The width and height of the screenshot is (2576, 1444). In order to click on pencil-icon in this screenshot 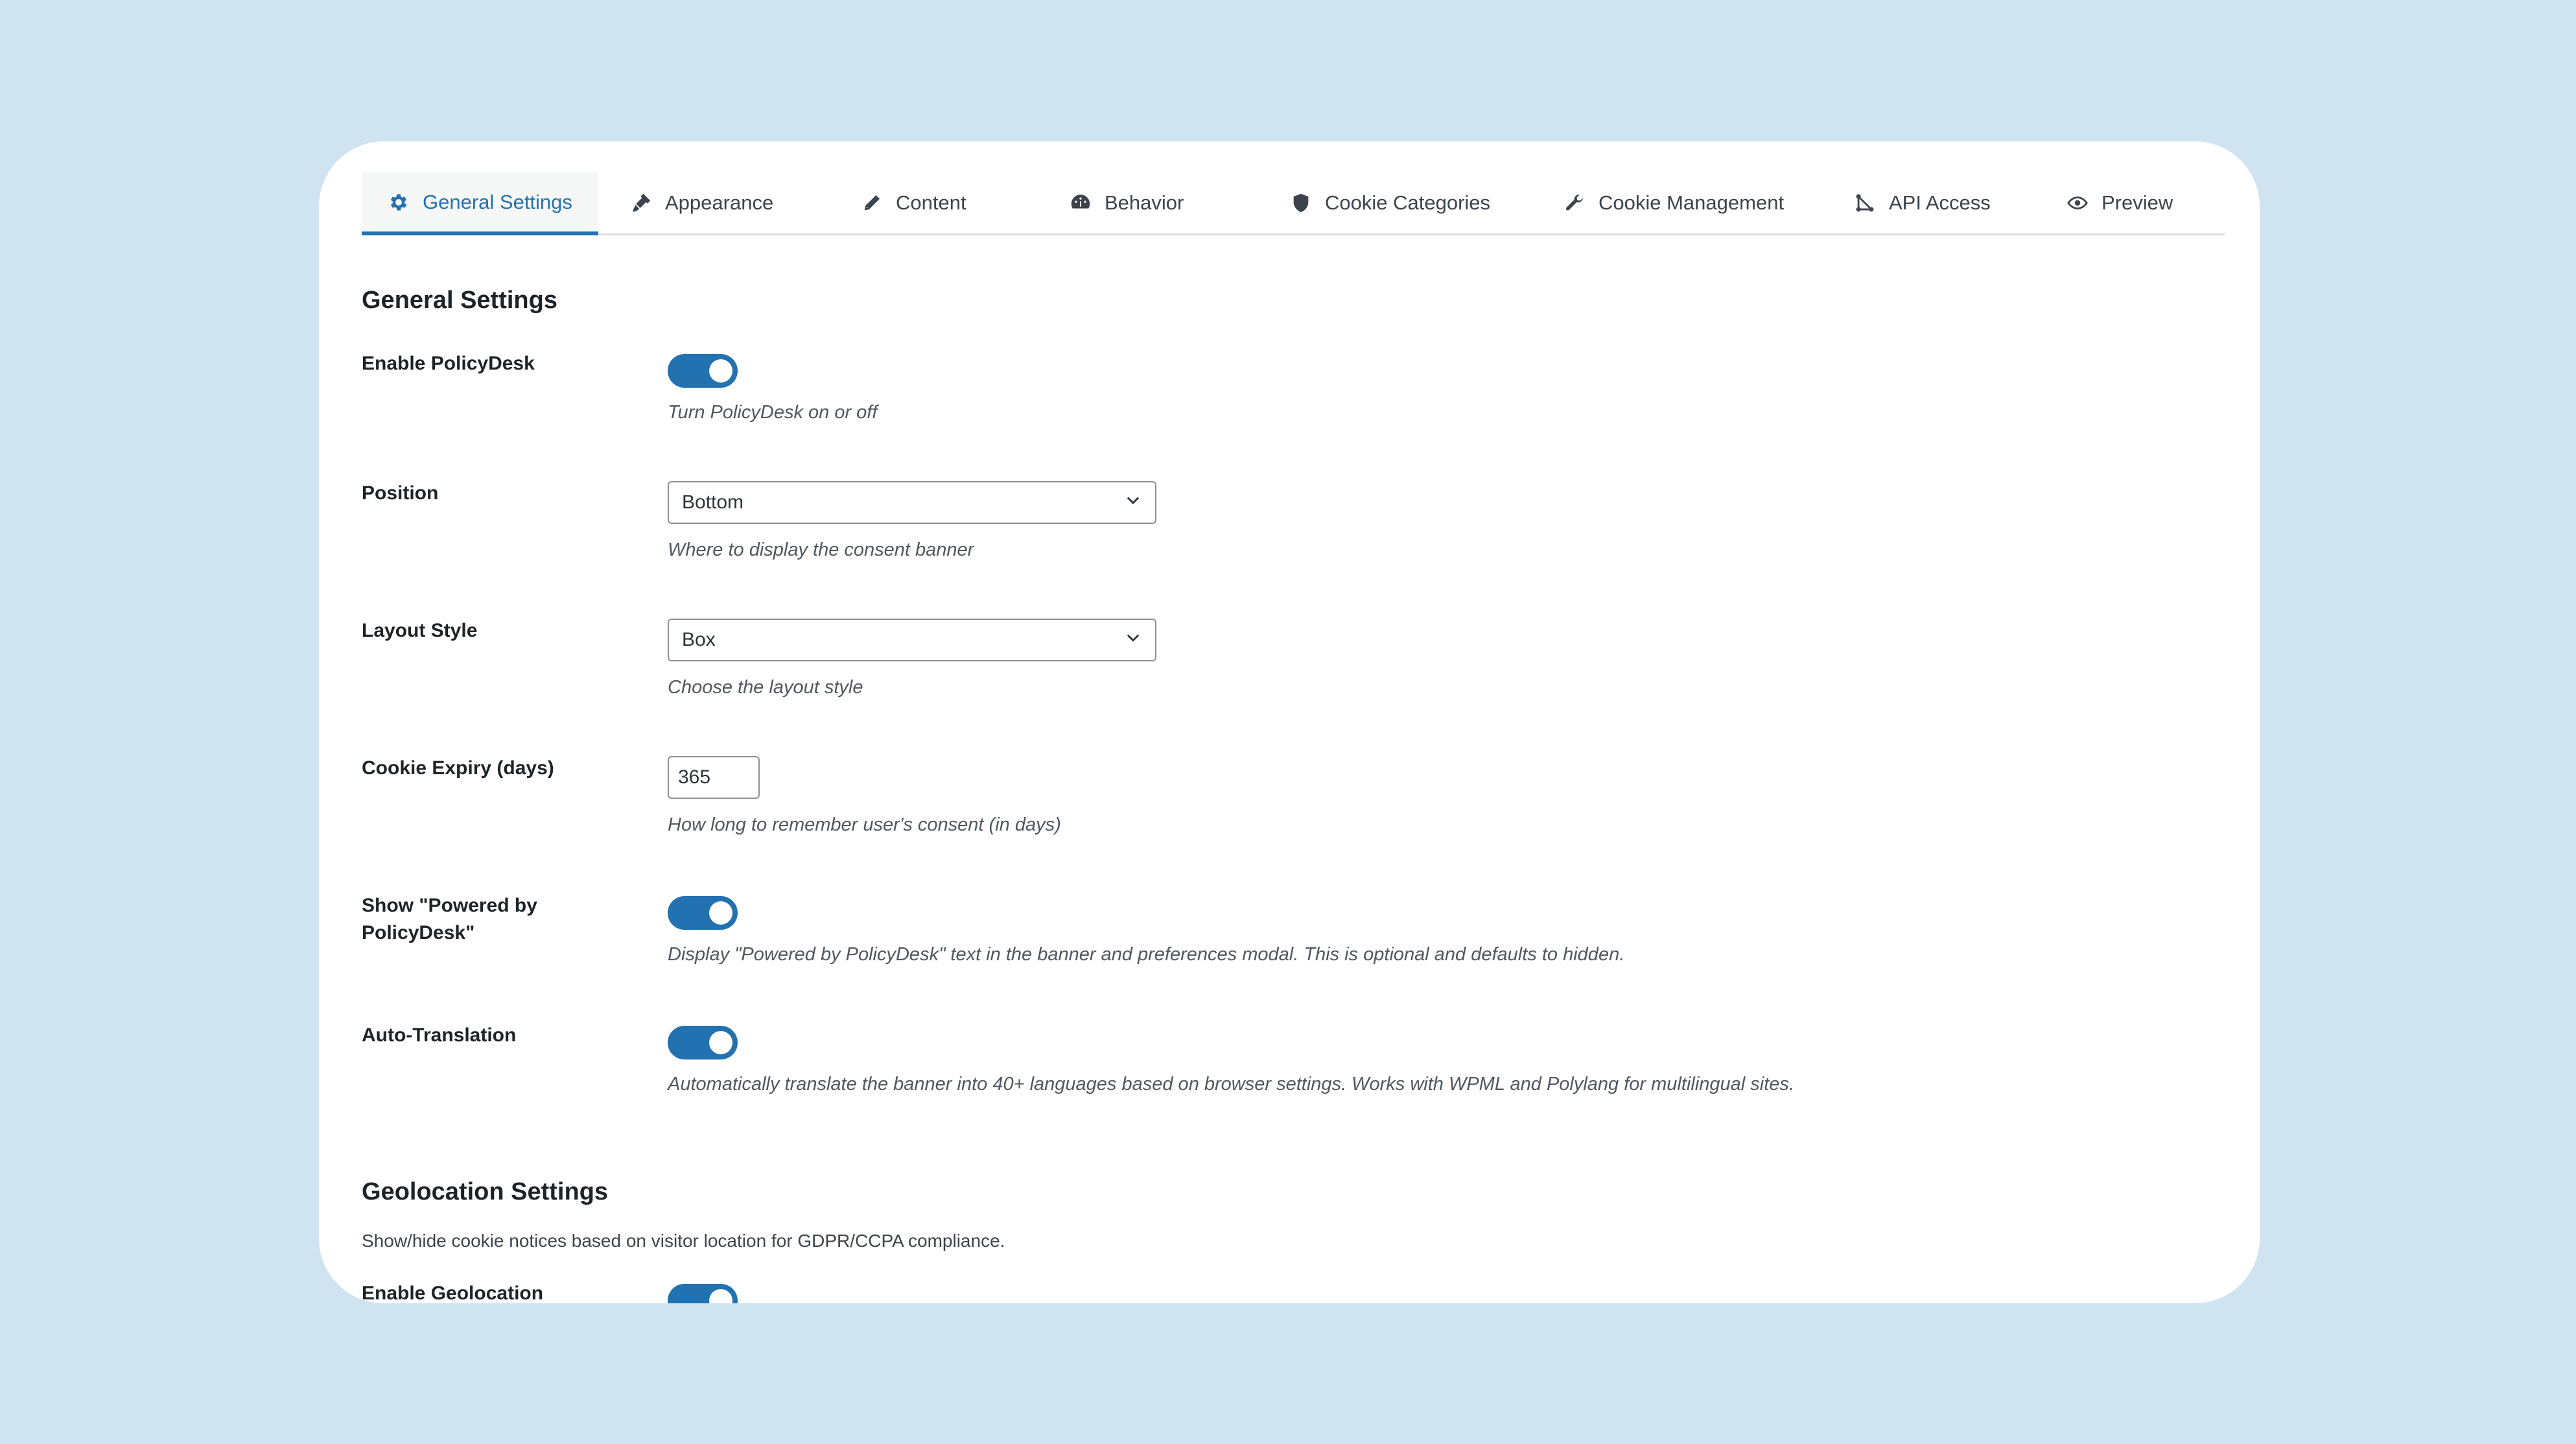, I will do `click(872, 203)`.